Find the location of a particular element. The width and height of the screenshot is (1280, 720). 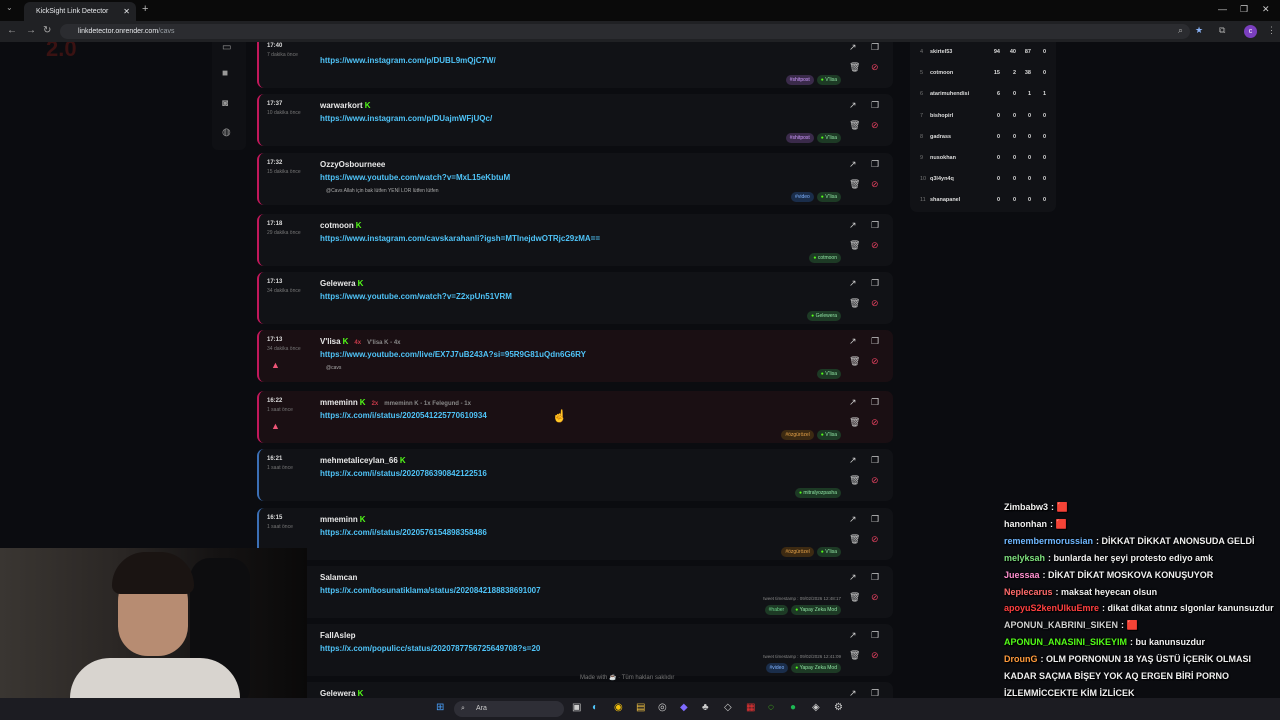

shared-link: https://www.instagram.com/p/DUBL9mQjC7W/ is located at coordinates (408, 60).